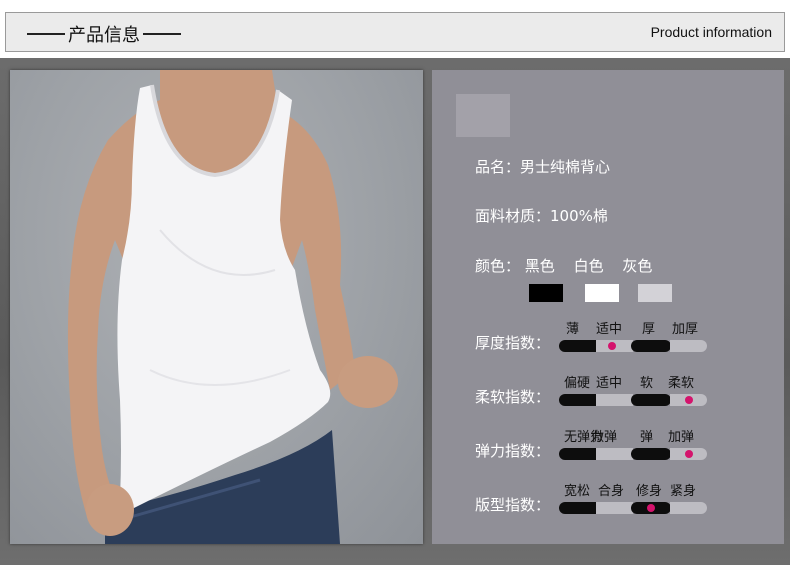 This screenshot has width=790, height=565. I want to click on index-scale-label: 柔软, so click(681, 383).